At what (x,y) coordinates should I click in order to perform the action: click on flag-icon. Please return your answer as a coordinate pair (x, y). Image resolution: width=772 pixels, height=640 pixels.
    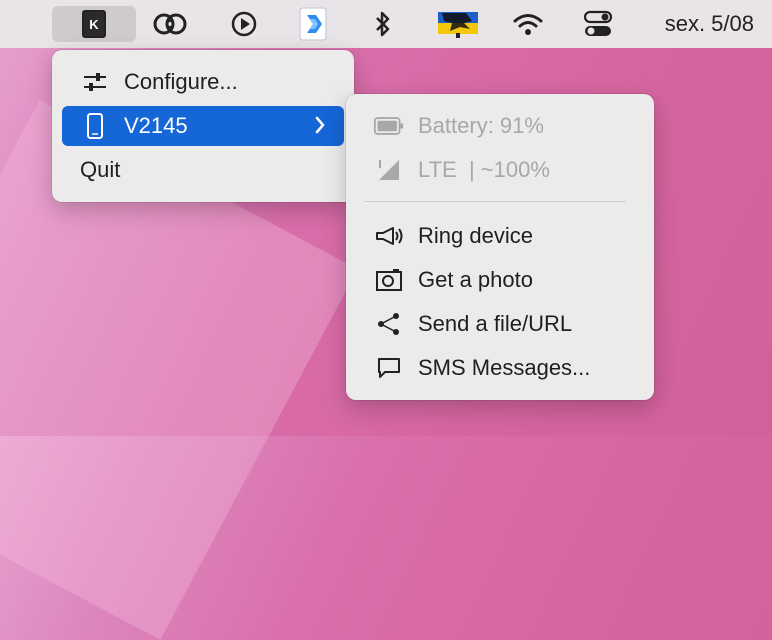
    Looking at the image, I should click on (459, 24).